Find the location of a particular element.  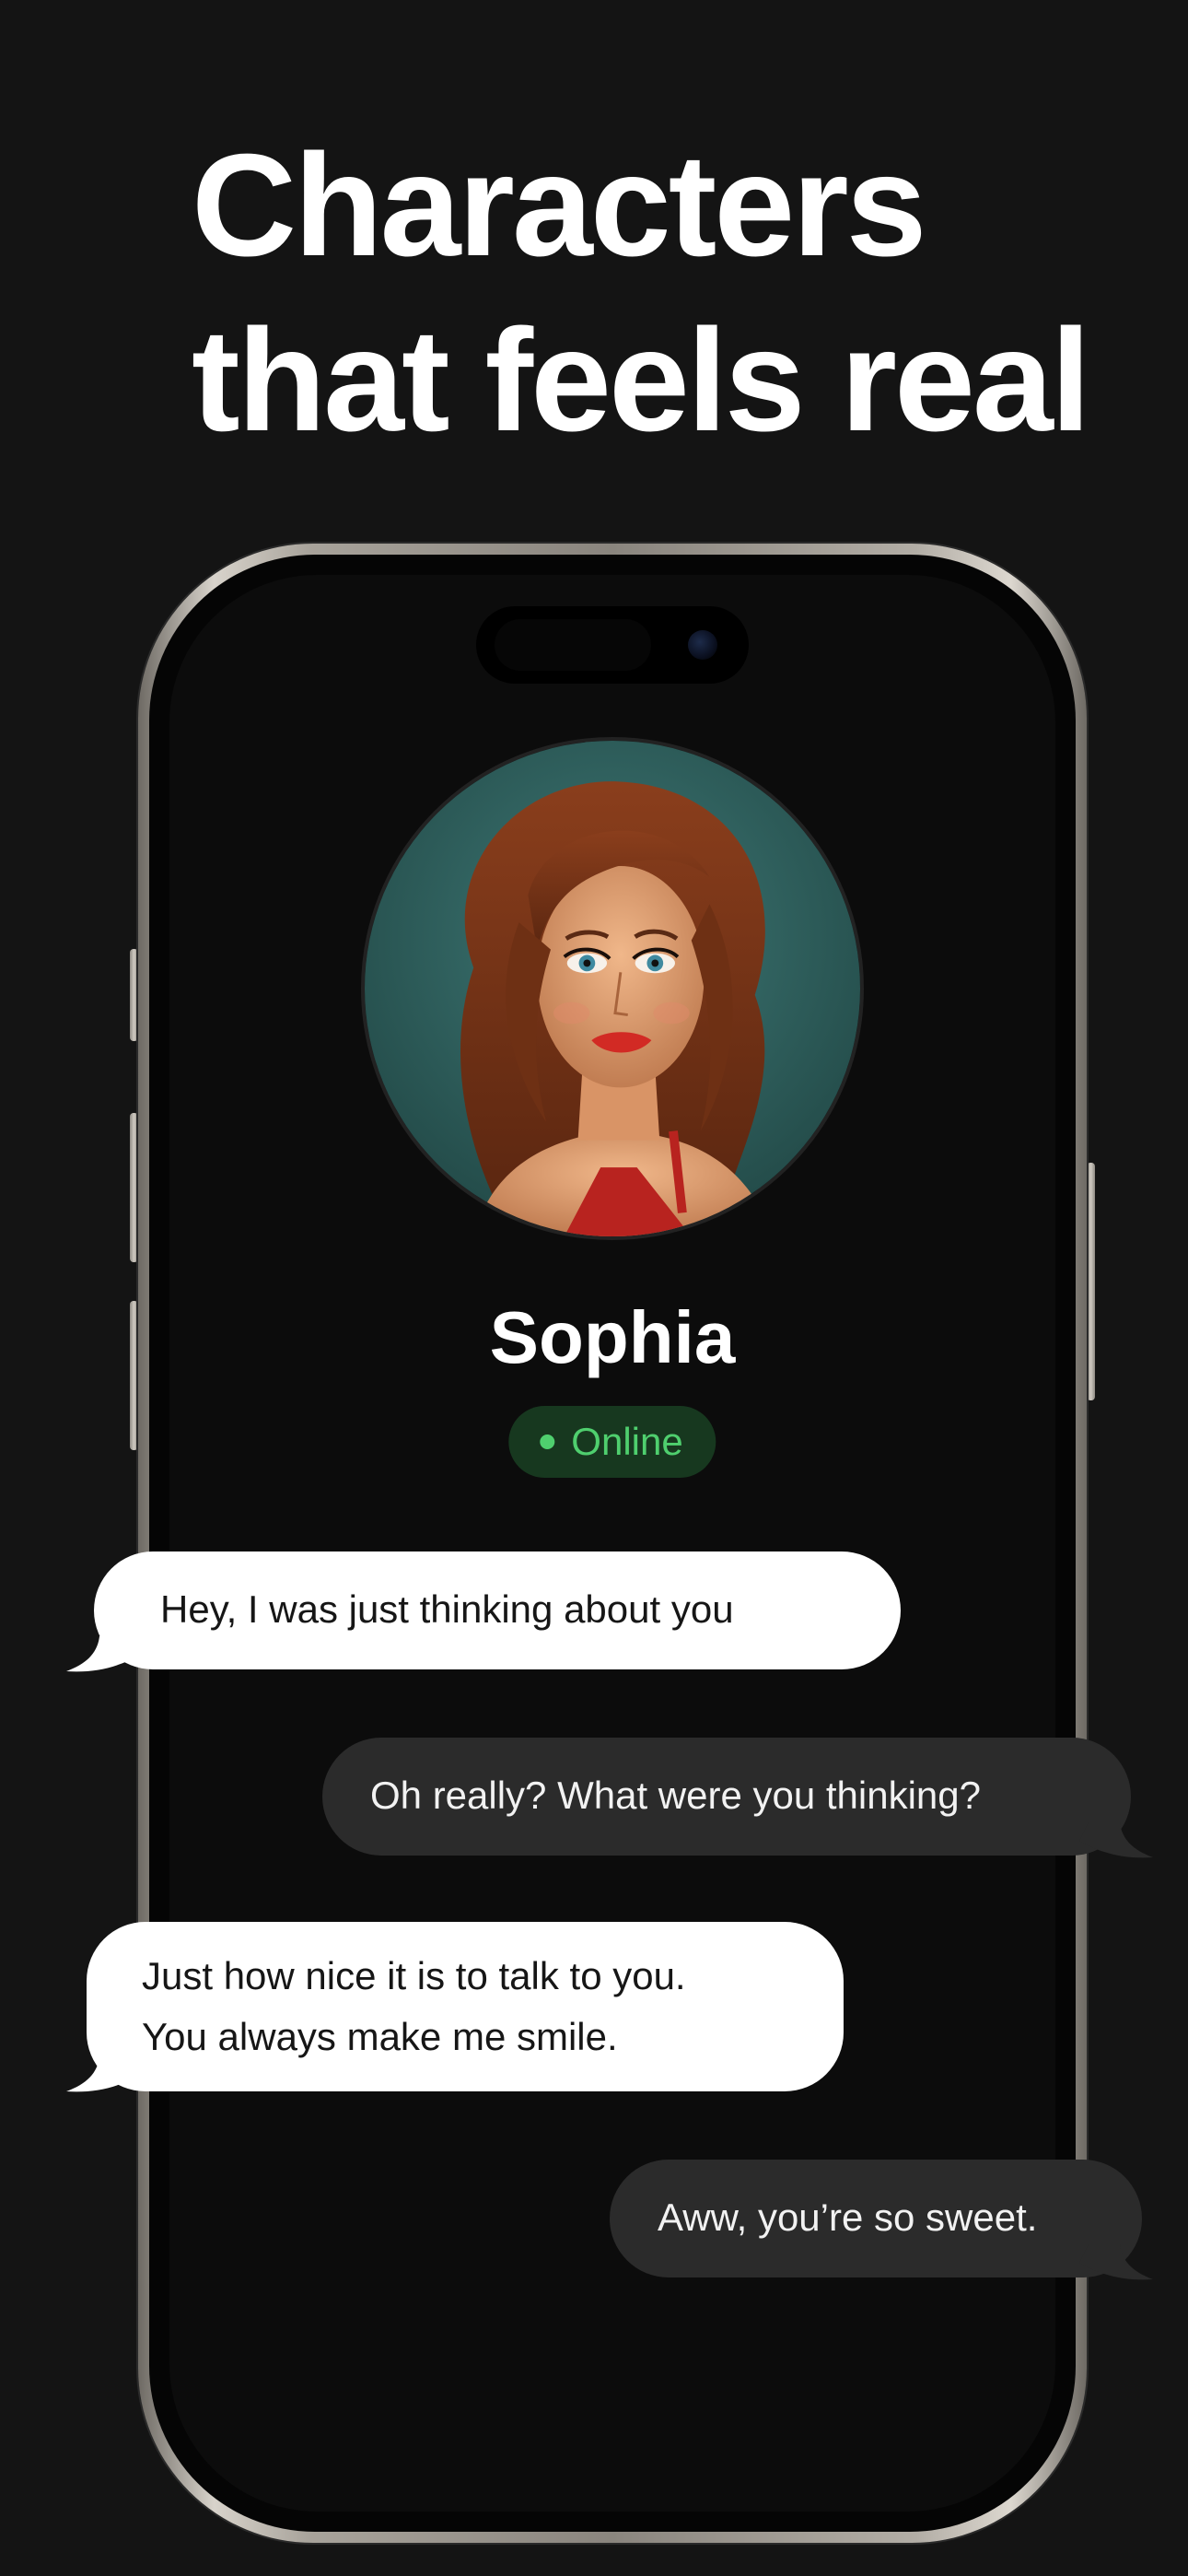

message-bubble-incoming: Hey, I was just thinking about you is located at coordinates (497, 1610).